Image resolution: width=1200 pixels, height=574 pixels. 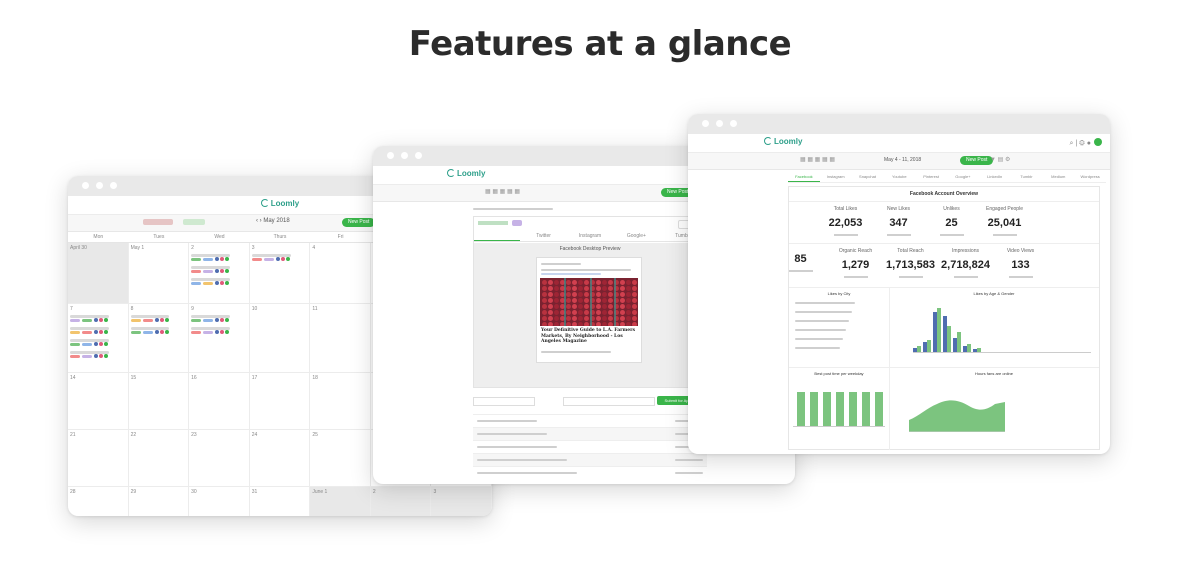 I want to click on calendar-day-cell: 16, so click(x=219, y=401).